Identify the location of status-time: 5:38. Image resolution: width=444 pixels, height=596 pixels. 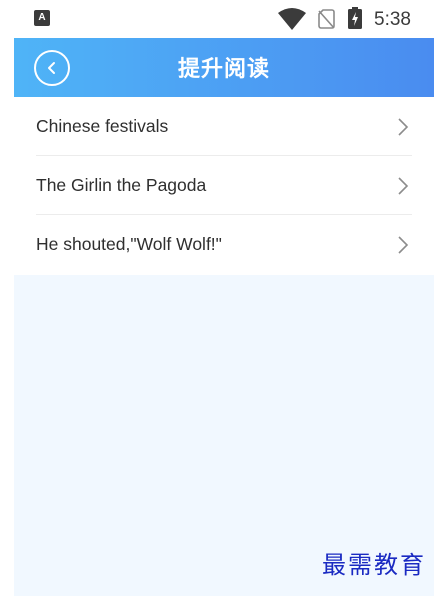
(392, 19).